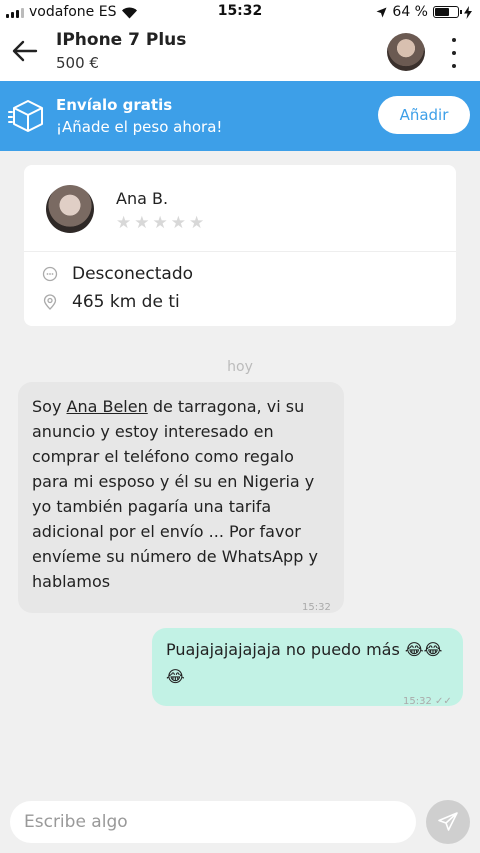  I want to click on back-arrow-icon, so click(25, 51).